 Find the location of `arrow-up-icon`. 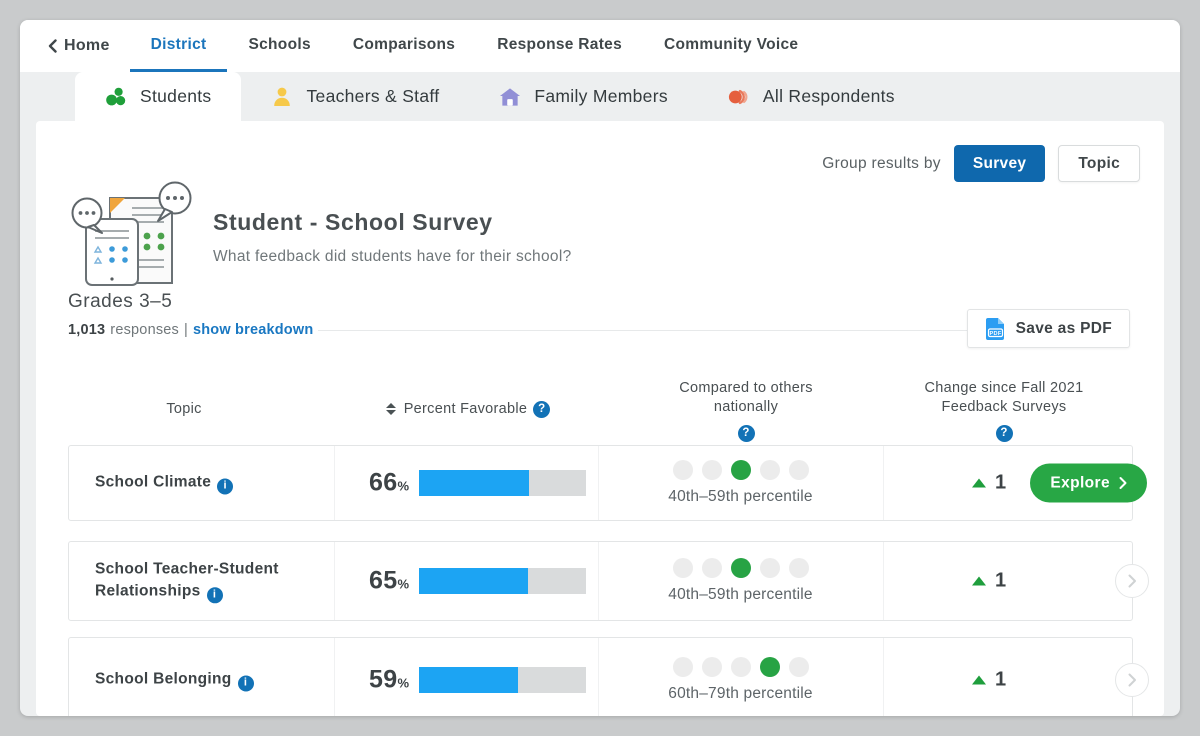

arrow-up-icon is located at coordinates (978, 581).